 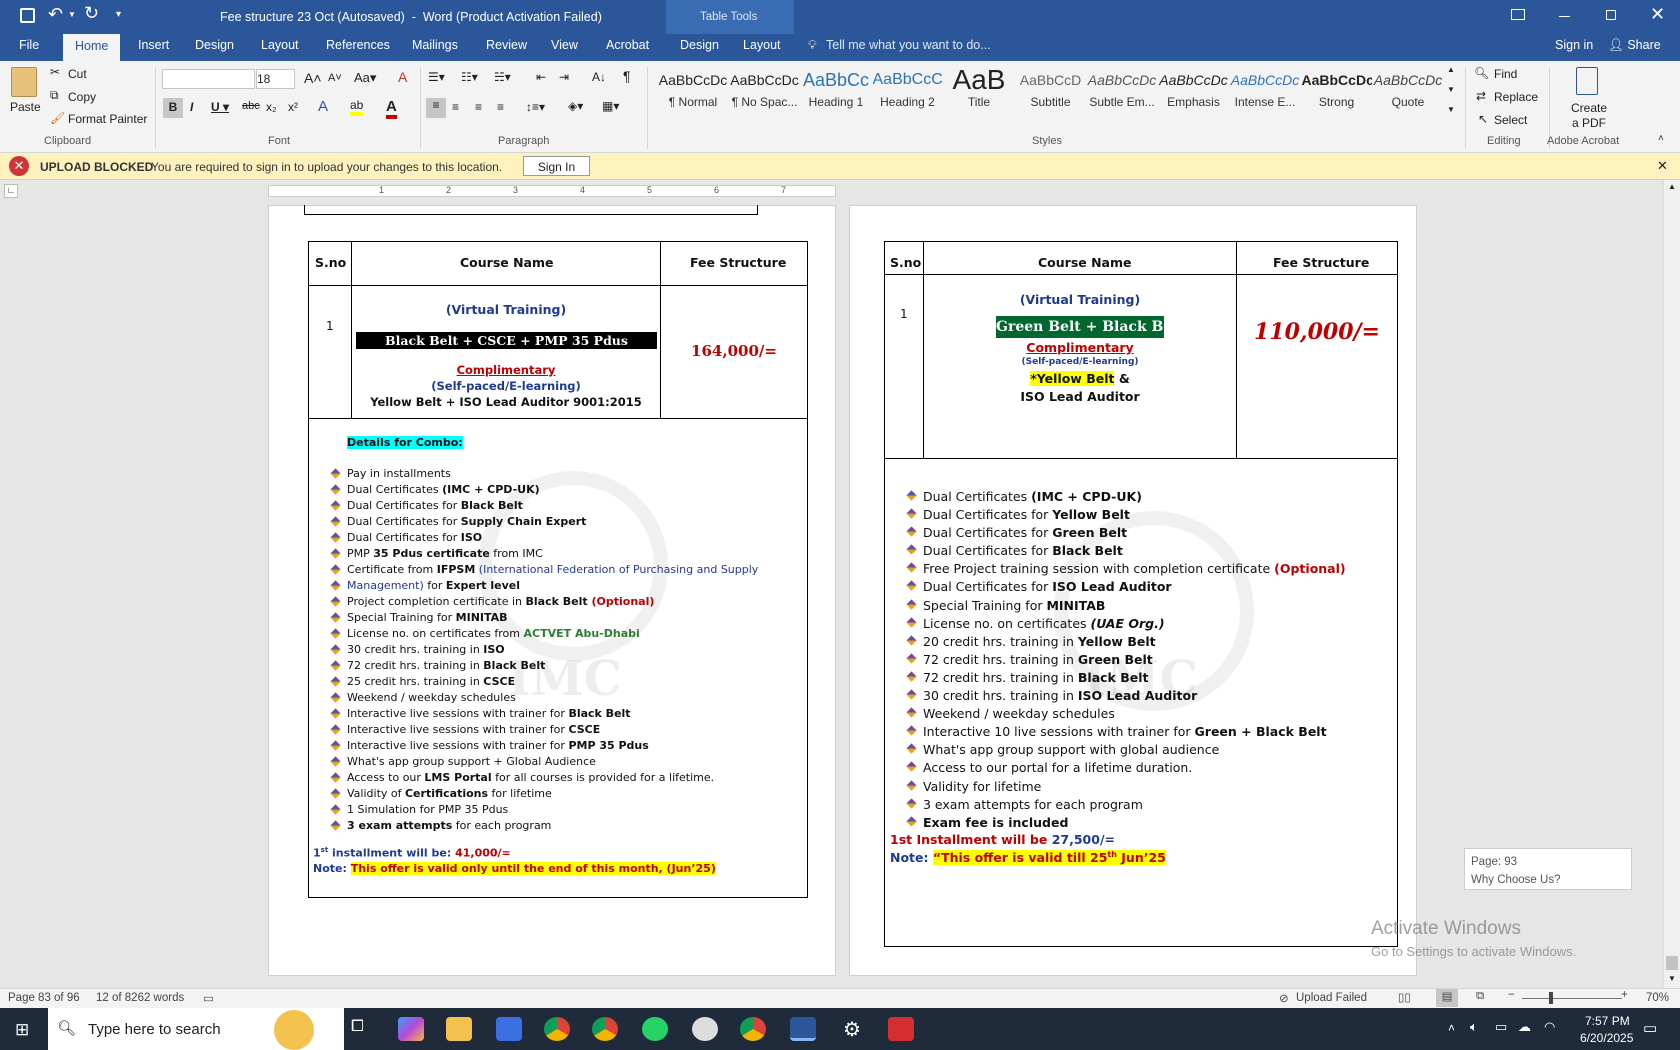 What do you see at coordinates (1511, 995) in the screenshot?
I see `zoom-out-icon: −` at bounding box center [1511, 995].